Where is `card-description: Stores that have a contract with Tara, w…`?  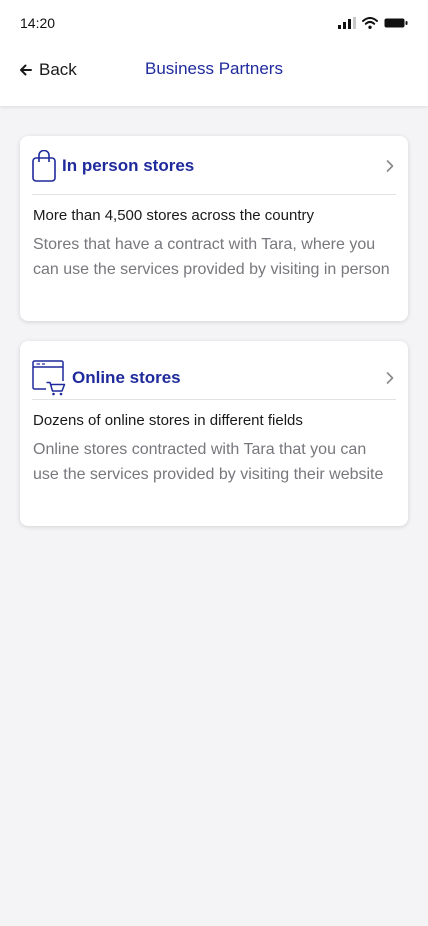
card-description: Stores that have a contract with Tara, w… is located at coordinates (211, 257).